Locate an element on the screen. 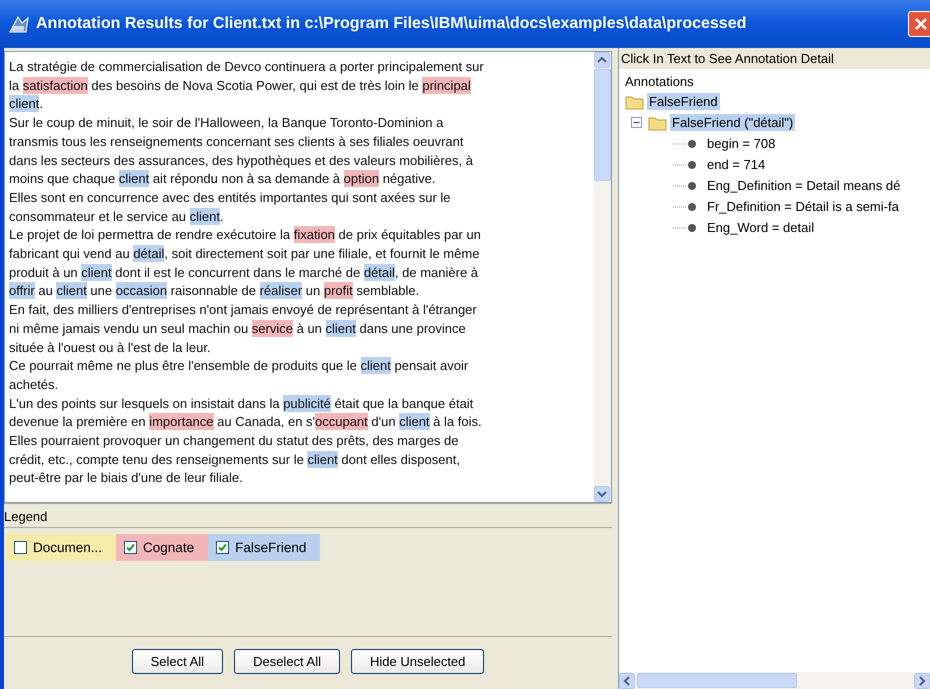 Image resolution: width=930 pixels, height=689 pixels. tree-item: begin = 708 is located at coordinates (741, 143).